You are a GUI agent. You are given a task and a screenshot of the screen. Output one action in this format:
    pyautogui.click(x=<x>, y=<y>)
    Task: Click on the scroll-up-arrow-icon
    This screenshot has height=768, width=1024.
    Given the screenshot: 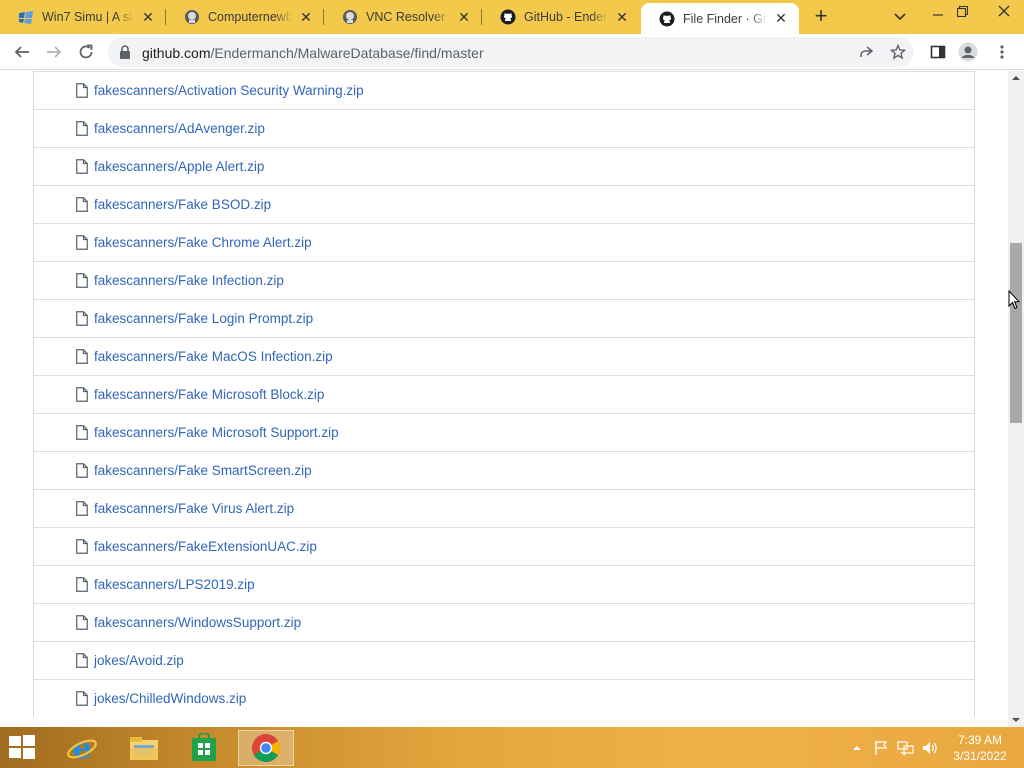 What is the action you would take?
    pyautogui.click(x=1016, y=78)
    